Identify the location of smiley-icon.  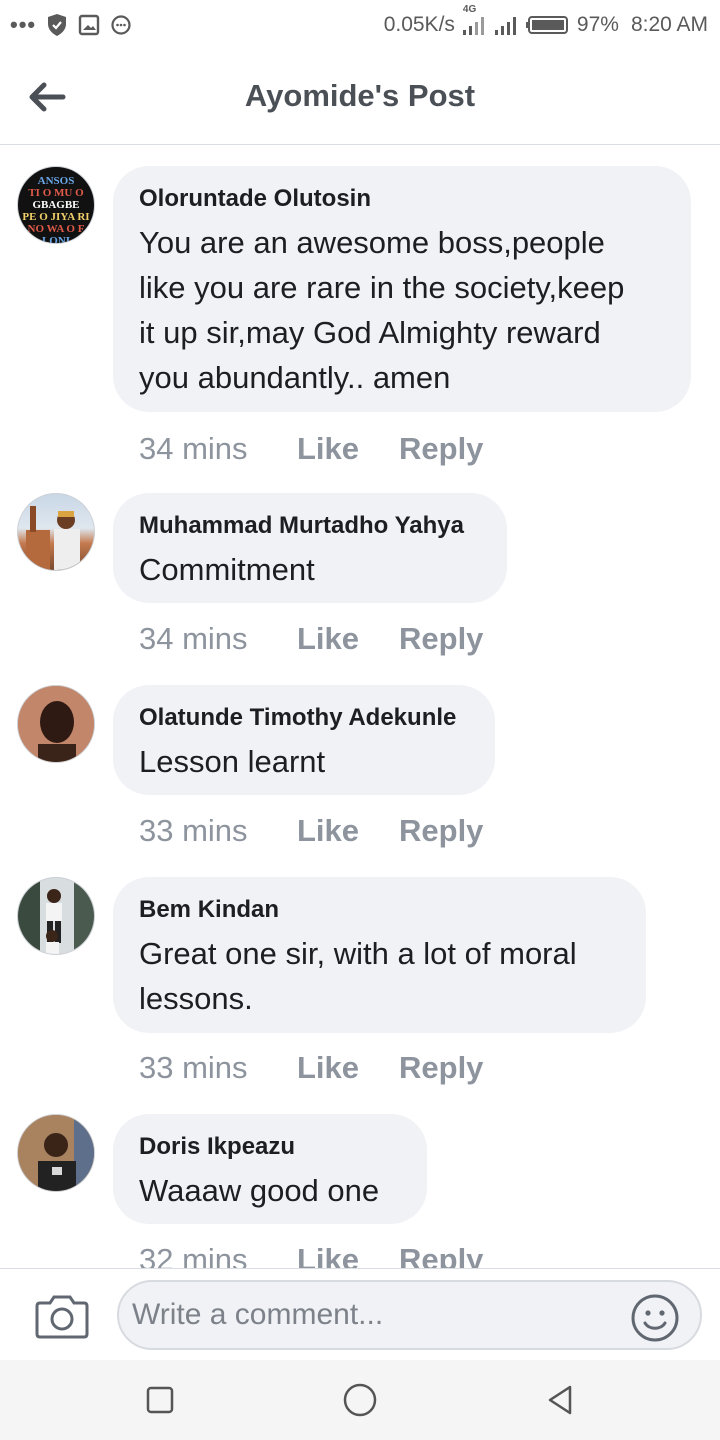
(655, 1318).